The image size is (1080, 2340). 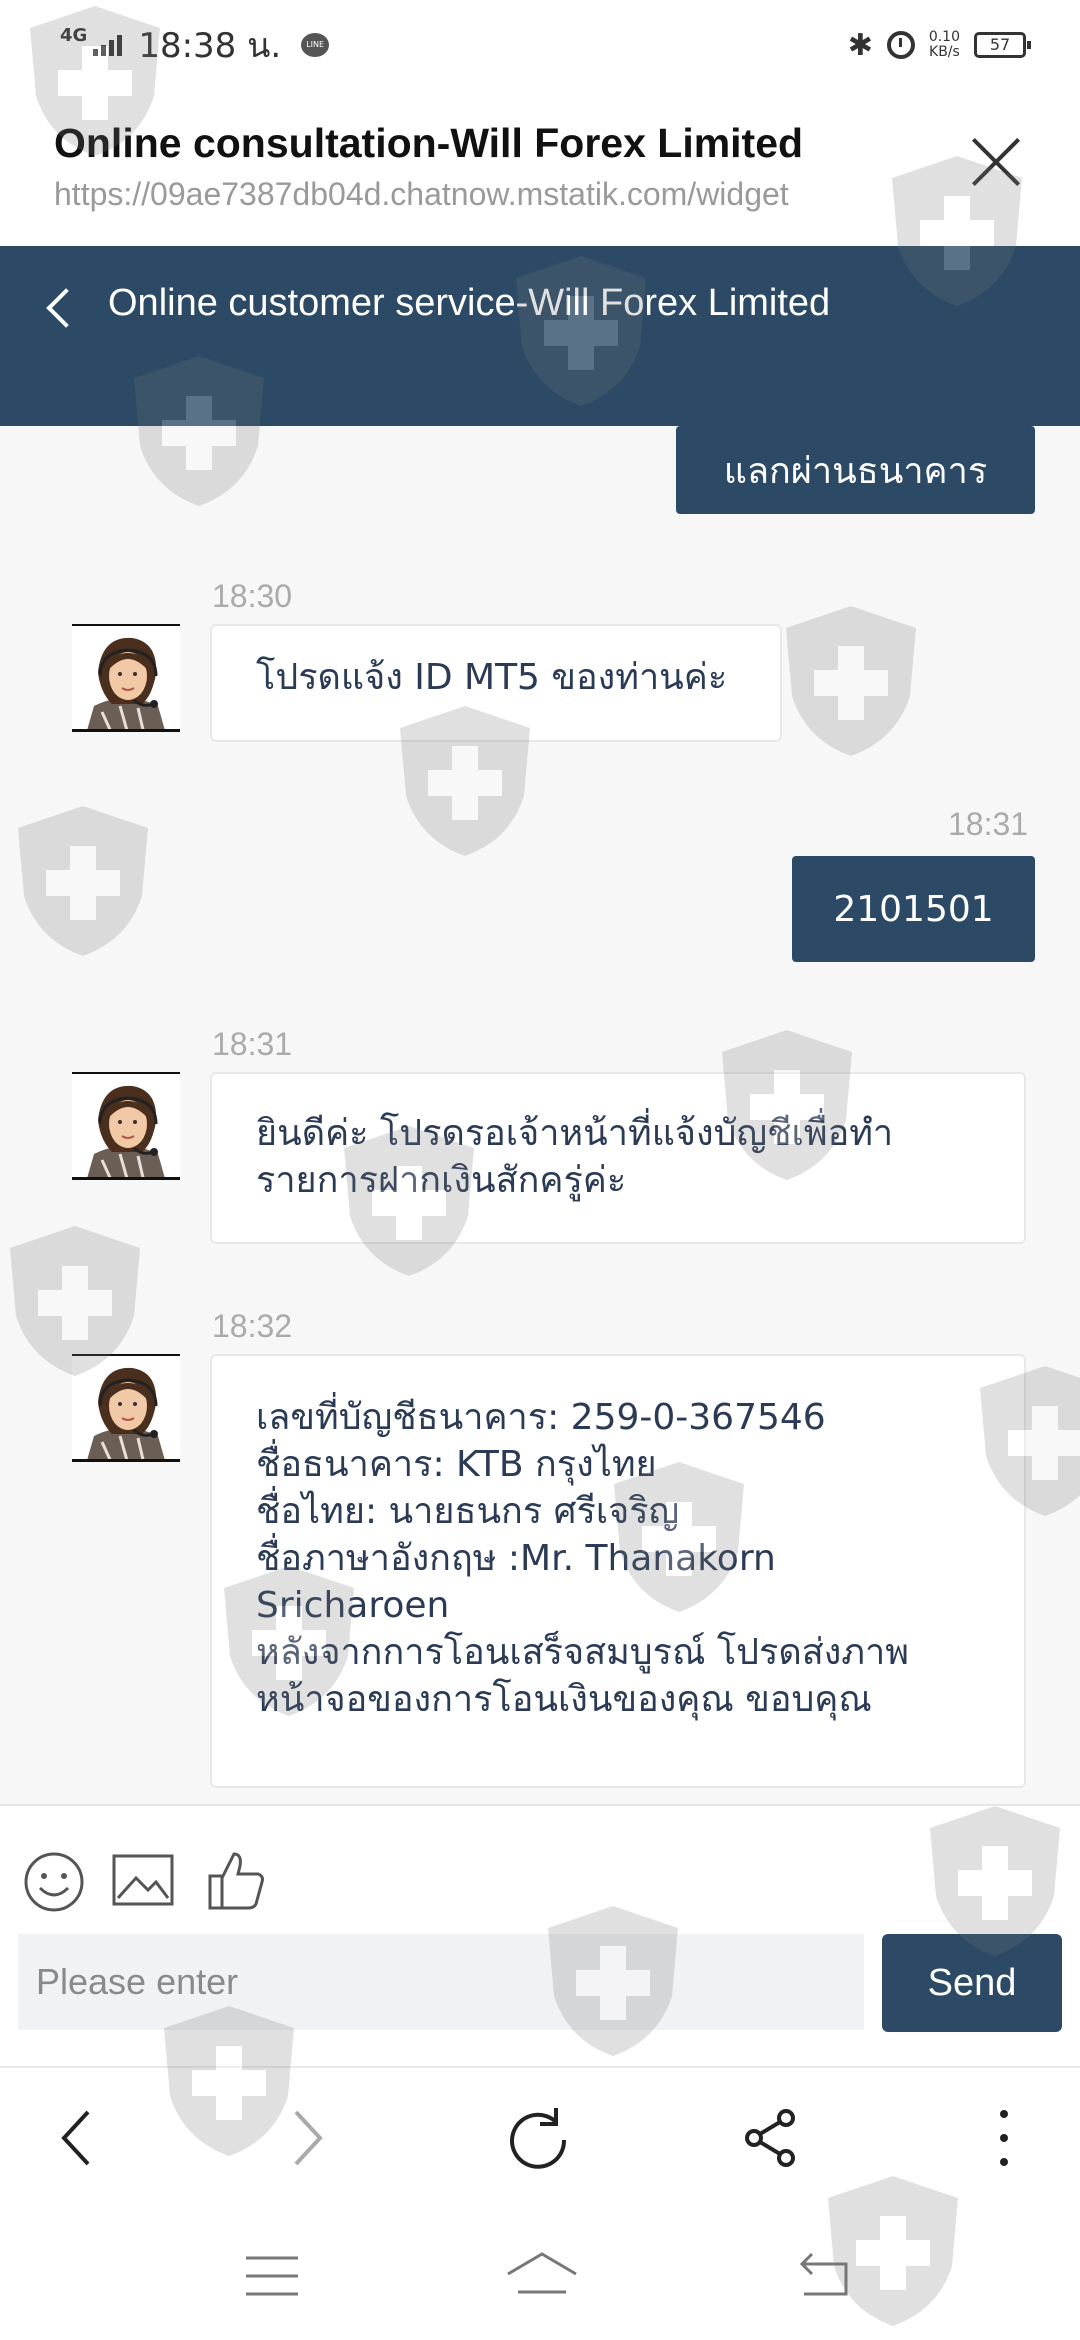 I want to click on speed-unit: KB/s, so click(x=944, y=52).